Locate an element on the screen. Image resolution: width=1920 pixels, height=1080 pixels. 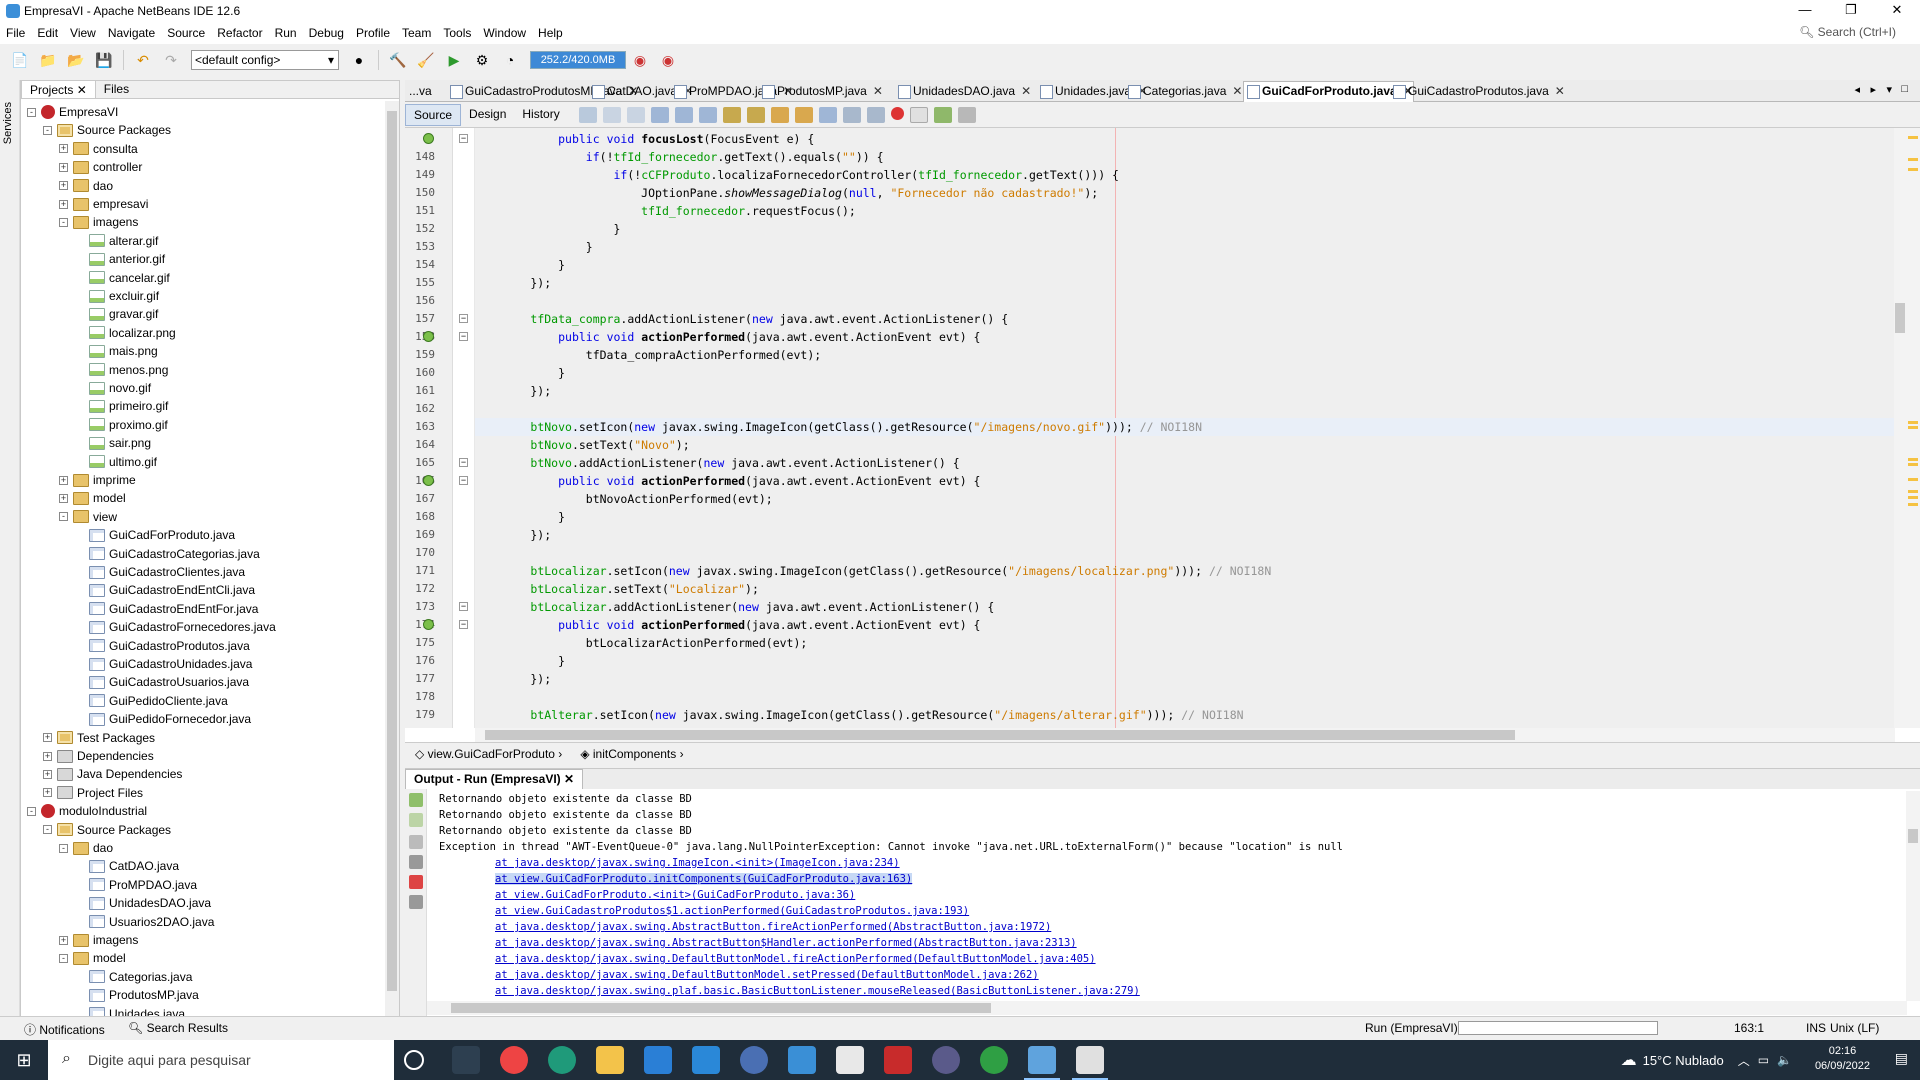
tab-output-run: Output - Run (EmpresaVI) ✕ is located at coordinates (494, 779).